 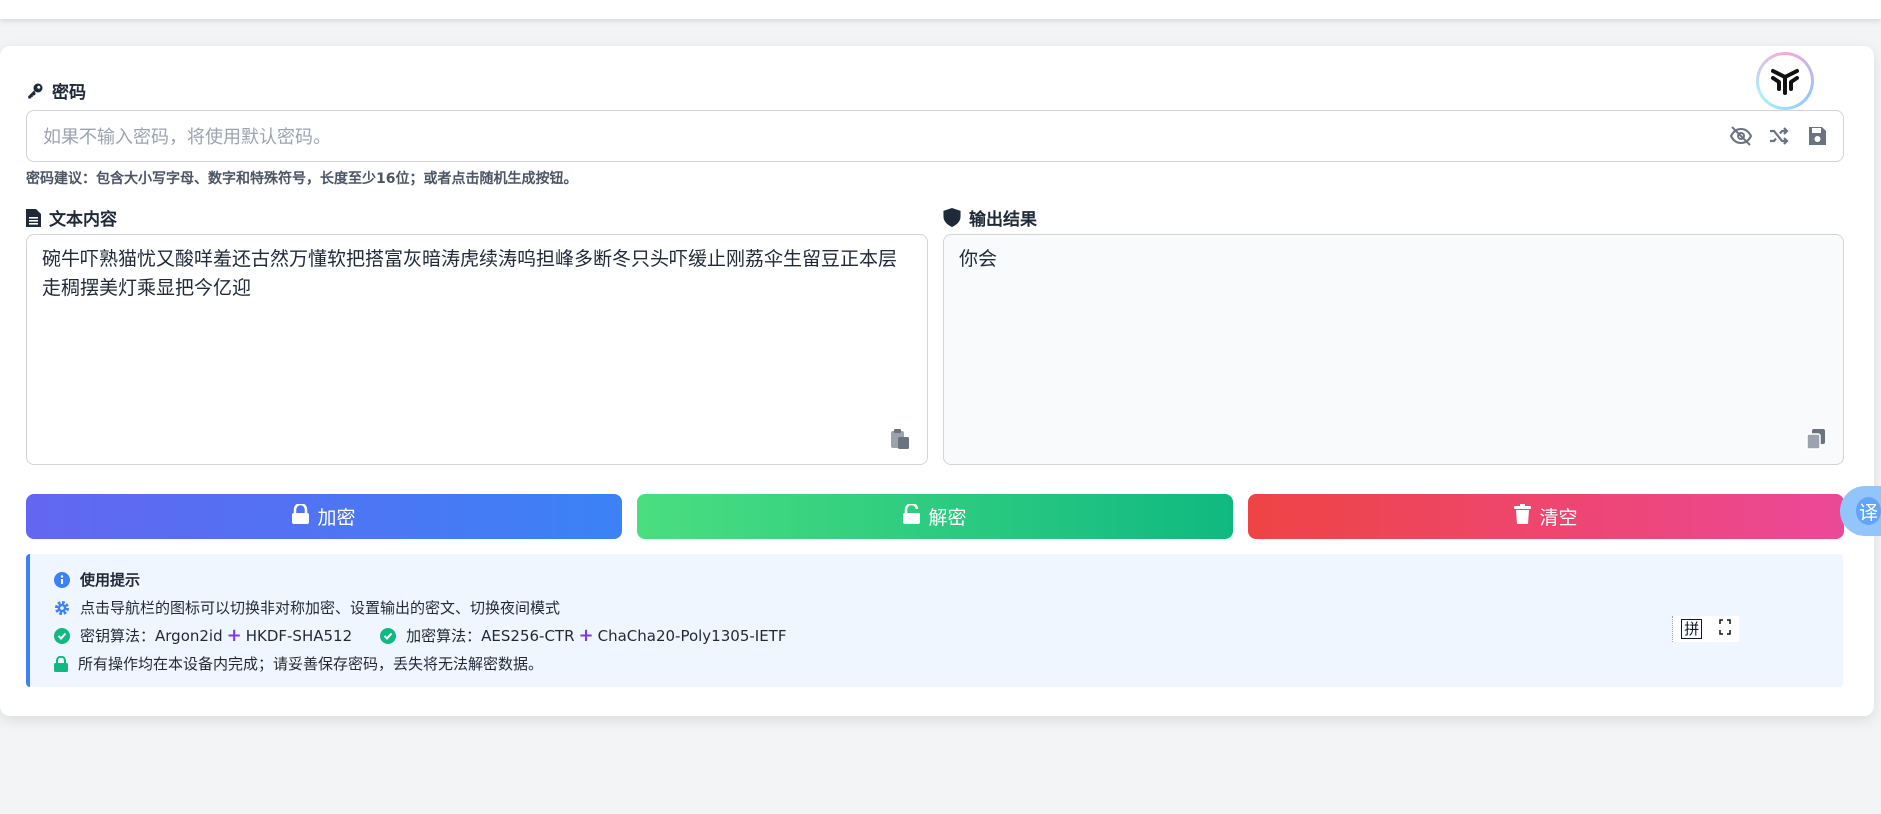 I want to click on cipher-chacha: ChaCha20-Poly1305-IETF, so click(x=692, y=636).